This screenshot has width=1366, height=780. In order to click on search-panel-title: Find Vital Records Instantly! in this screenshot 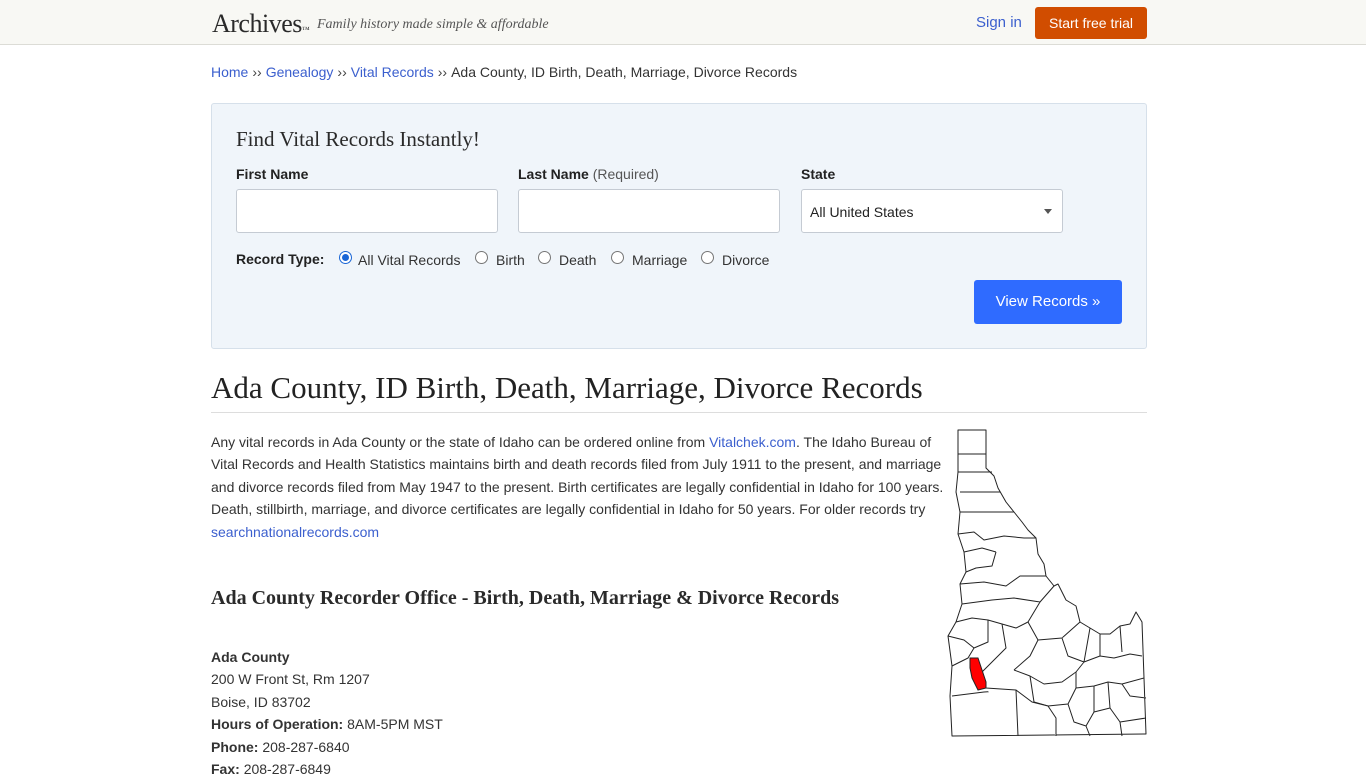, I will do `click(358, 139)`.